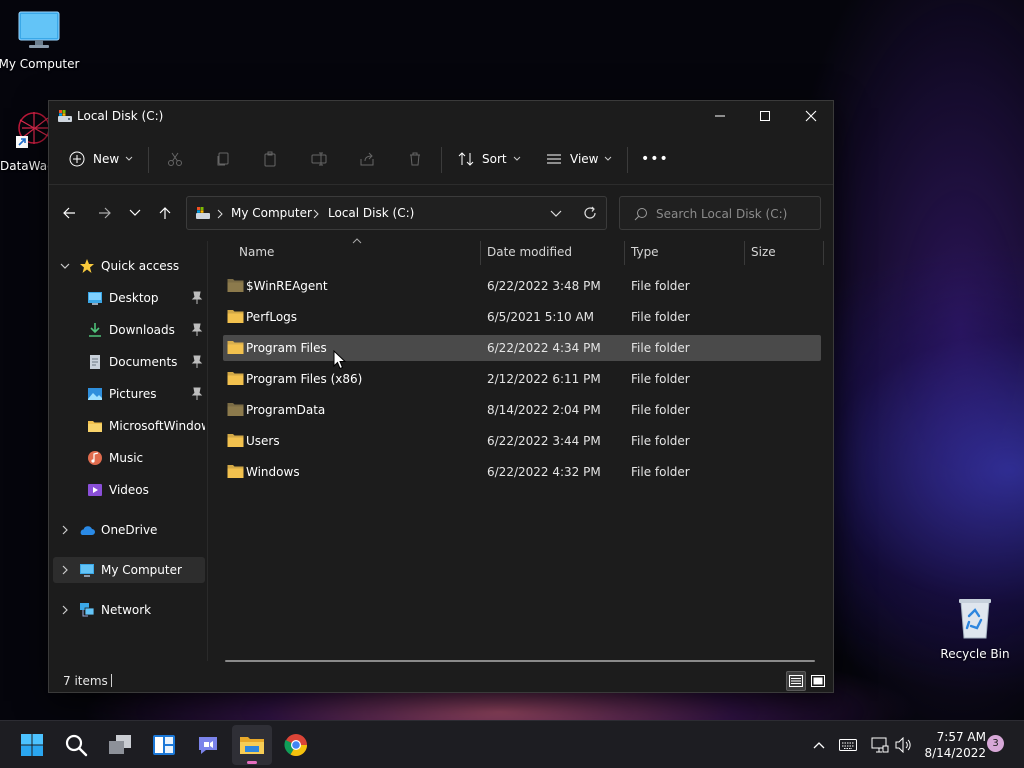 Image resolution: width=1024 pixels, height=768 pixels. What do you see at coordinates (111, 680) in the screenshot?
I see `status-separator` at bounding box center [111, 680].